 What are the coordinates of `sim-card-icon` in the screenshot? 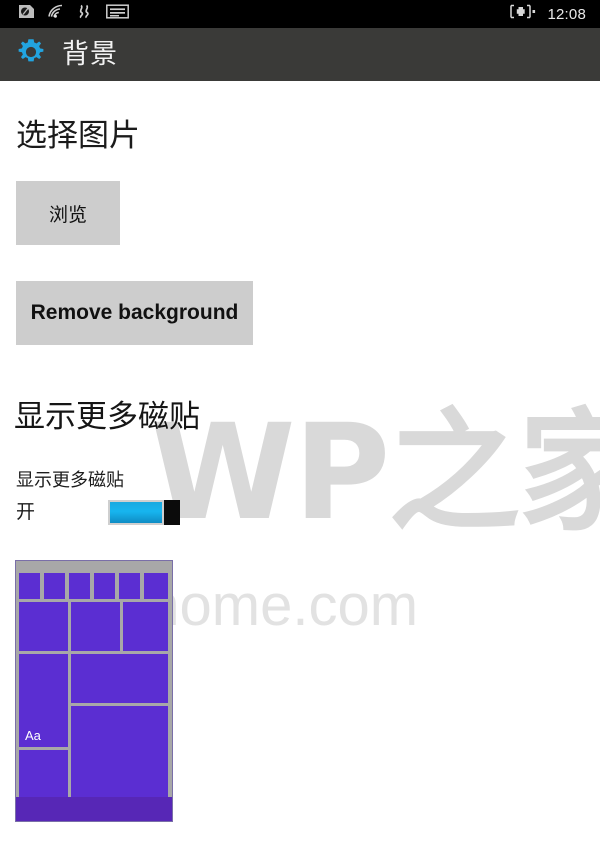 It's located at (26, 14).